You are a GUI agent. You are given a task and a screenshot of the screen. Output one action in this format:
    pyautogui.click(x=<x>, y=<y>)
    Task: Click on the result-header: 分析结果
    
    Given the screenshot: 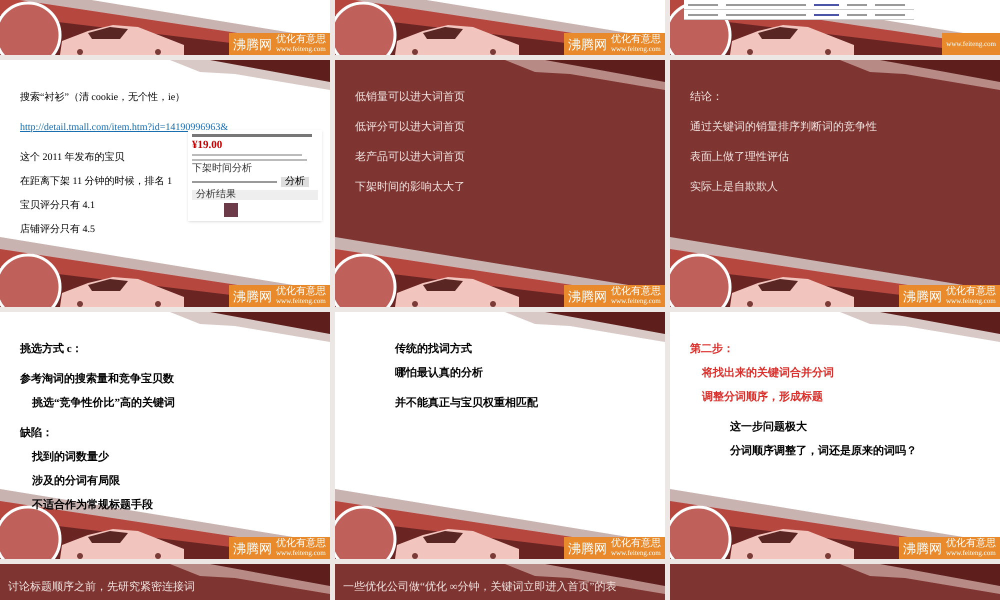 What is the action you would take?
    pyautogui.click(x=255, y=195)
    